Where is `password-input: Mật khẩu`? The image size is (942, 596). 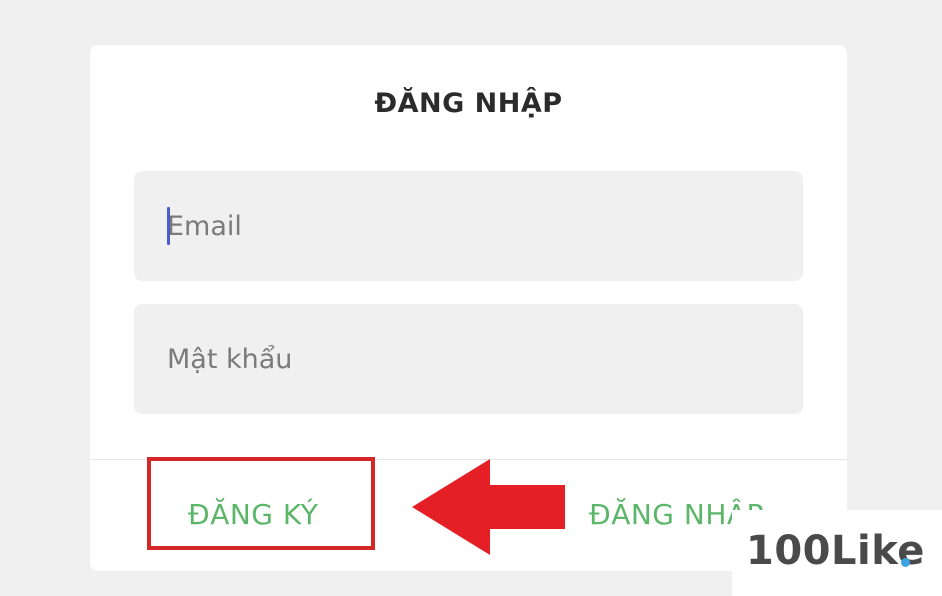 password-input: Mật khẩu is located at coordinates (468, 359).